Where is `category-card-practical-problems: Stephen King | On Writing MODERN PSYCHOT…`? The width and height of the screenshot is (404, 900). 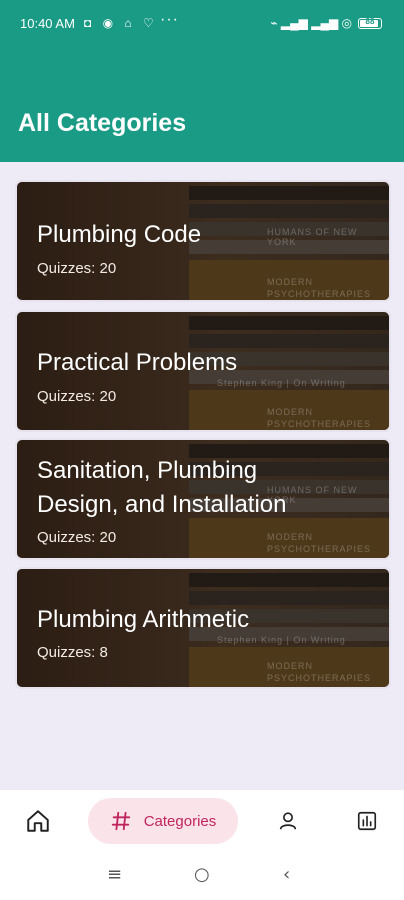 category-card-practical-problems: Stephen King | On Writing MODERN PSYCHOT… is located at coordinates (203, 371).